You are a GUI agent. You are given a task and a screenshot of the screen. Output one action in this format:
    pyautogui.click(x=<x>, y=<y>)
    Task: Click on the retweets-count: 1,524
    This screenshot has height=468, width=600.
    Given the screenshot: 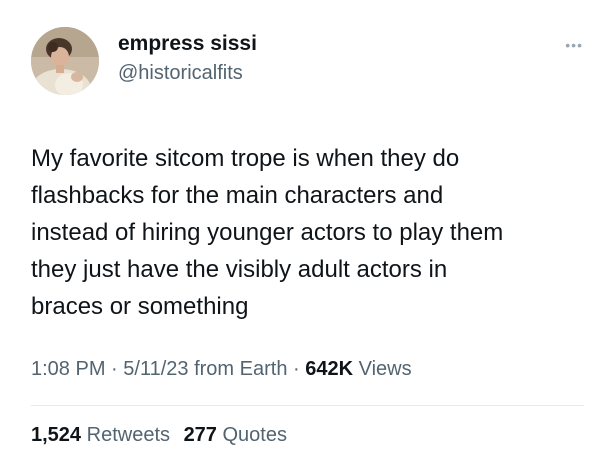 What is the action you would take?
    pyautogui.click(x=56, y=435)
    